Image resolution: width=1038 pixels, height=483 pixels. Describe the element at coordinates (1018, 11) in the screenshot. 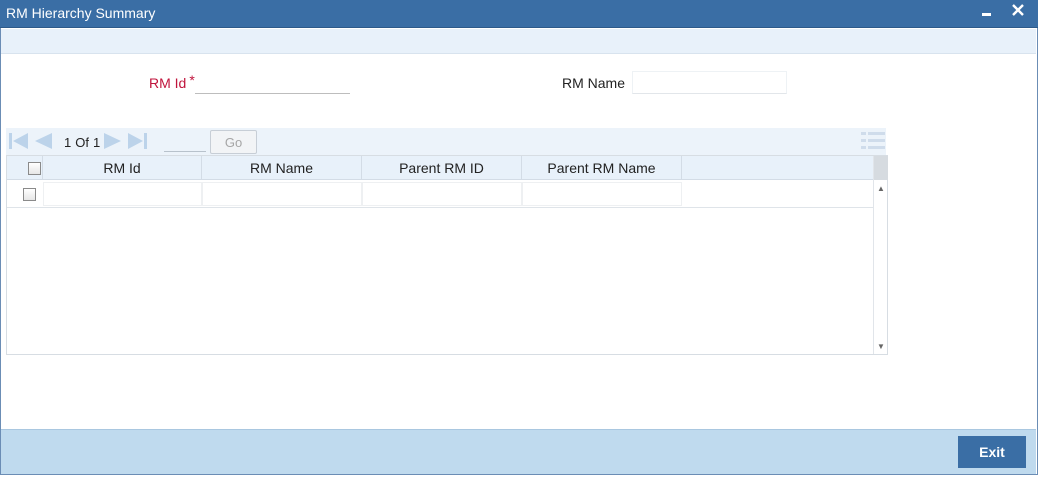

I see `close-icon` at that location.